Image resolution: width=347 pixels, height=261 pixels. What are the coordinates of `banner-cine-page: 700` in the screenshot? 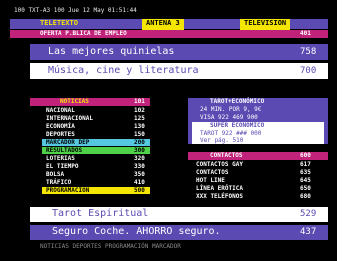 It's located at (308, 71).